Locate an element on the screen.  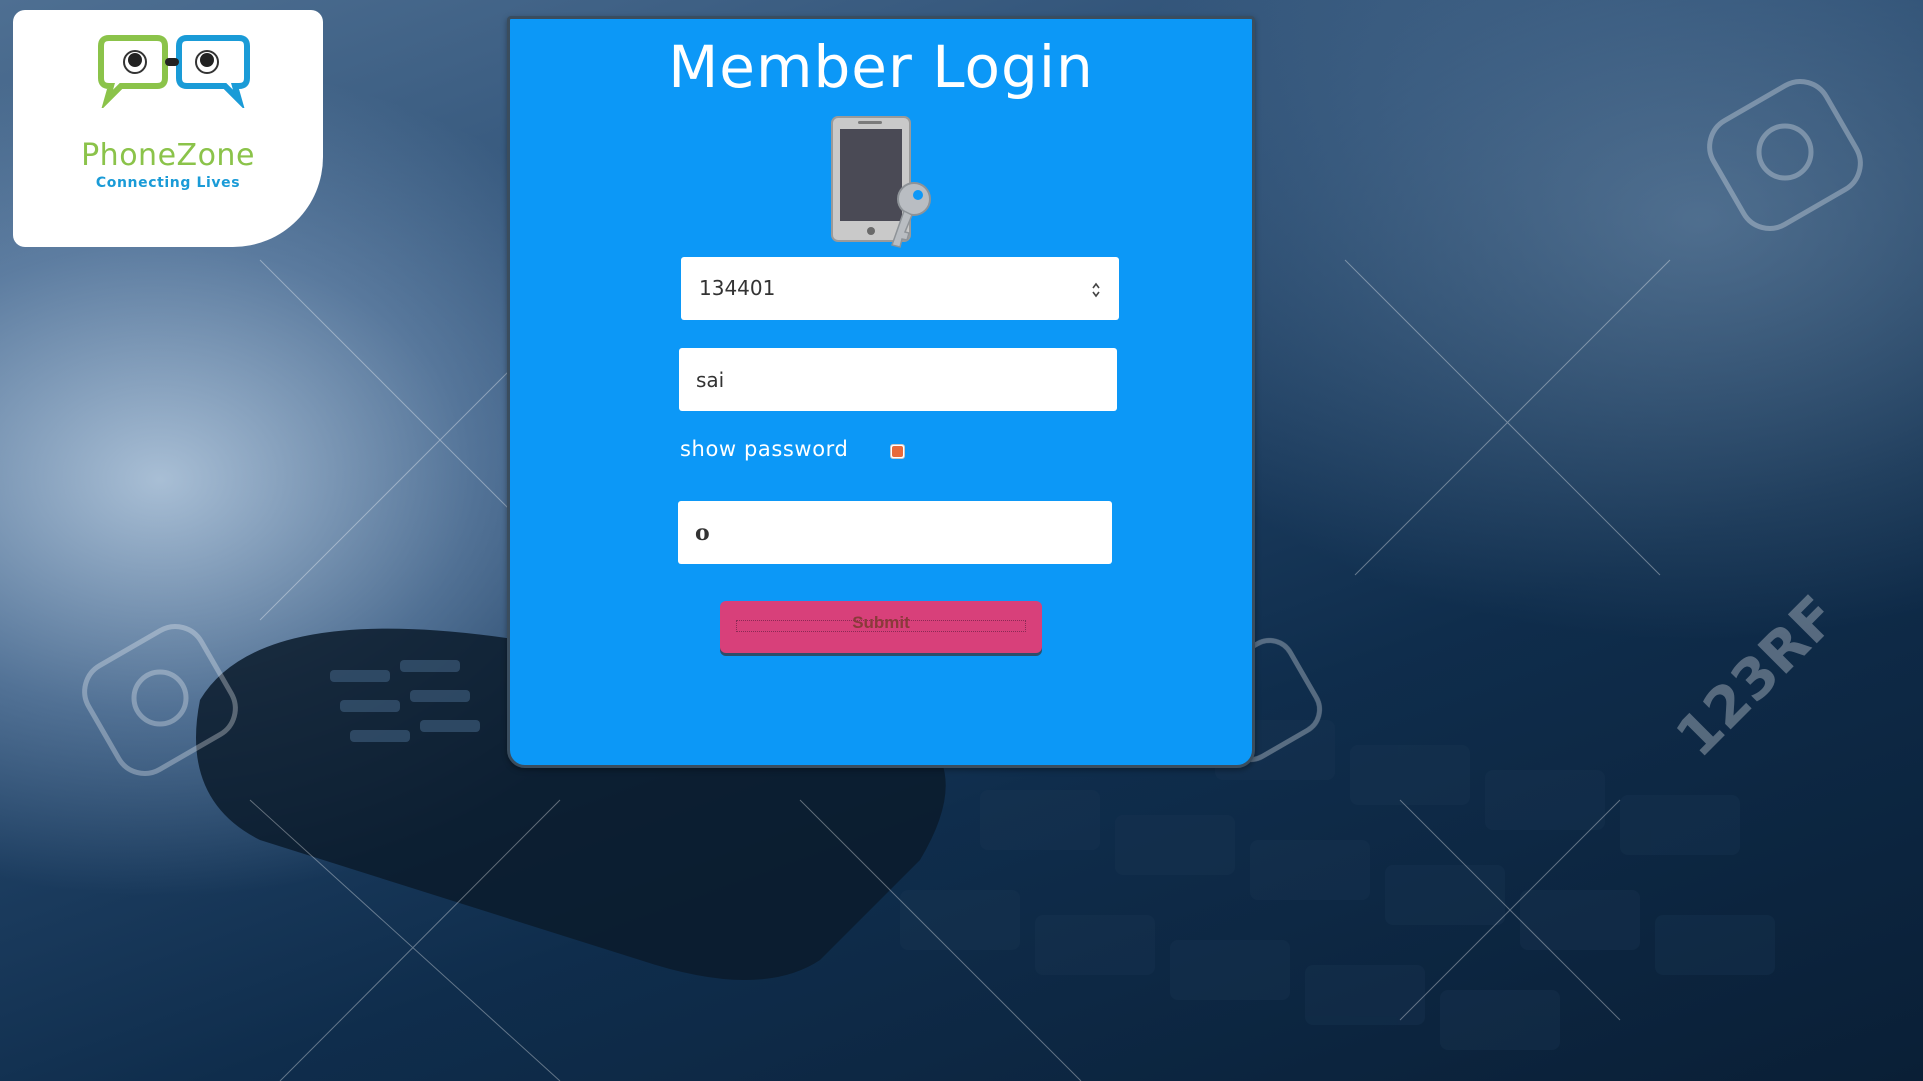
checkbox-checked-indicator is located at coordinates (897, 451).